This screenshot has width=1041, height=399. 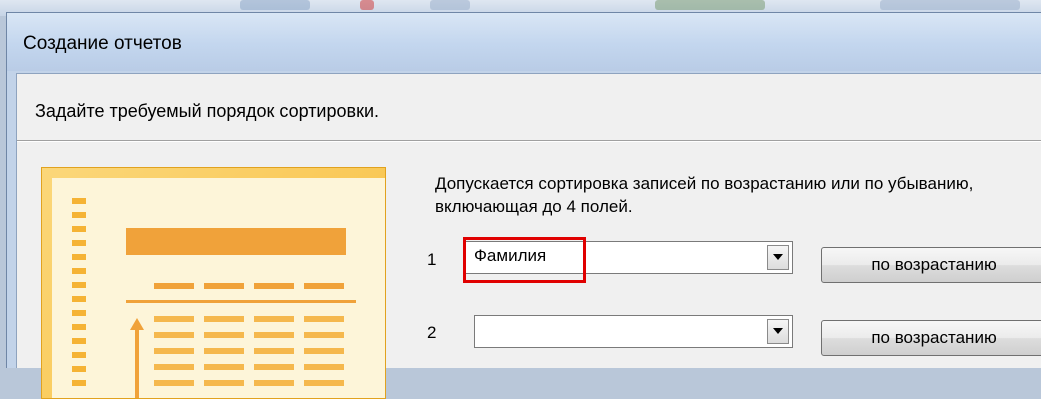 I want to click on sort-field-1-value: Фамилия, so click(x=510, y=255).